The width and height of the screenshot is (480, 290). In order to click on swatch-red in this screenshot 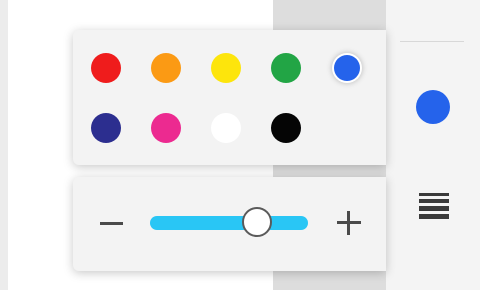, I will do `click(106, 68)`.